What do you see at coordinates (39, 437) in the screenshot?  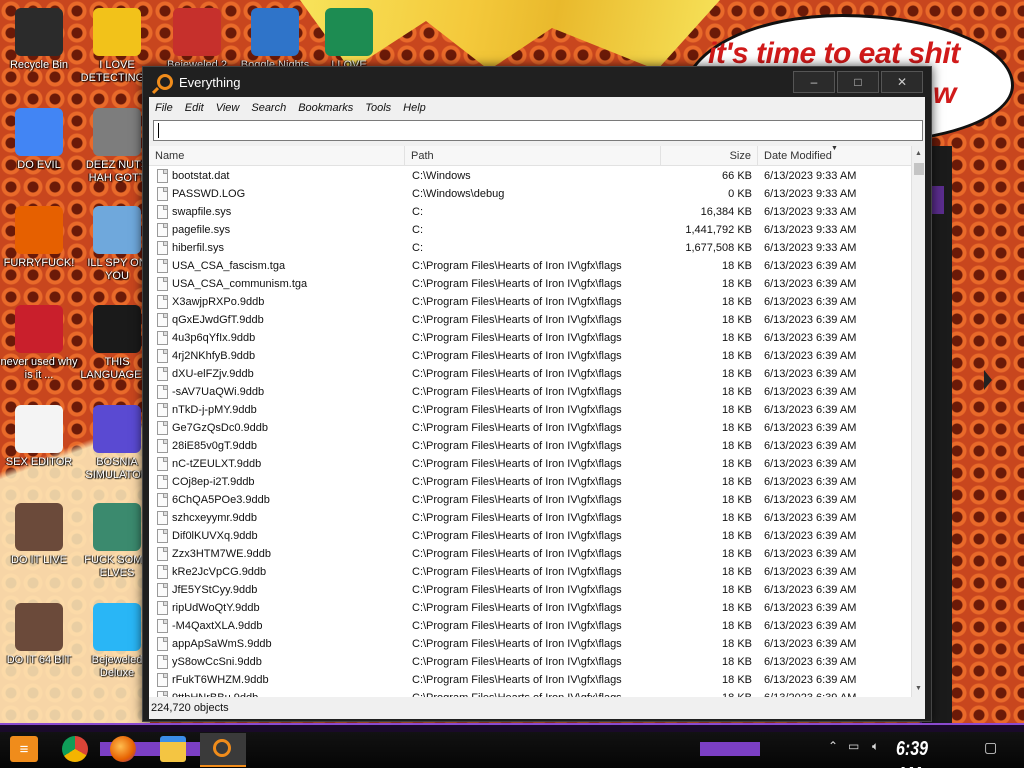 I see `desktop-icon: SEX EDITOR` at bounding box center [39, 437].